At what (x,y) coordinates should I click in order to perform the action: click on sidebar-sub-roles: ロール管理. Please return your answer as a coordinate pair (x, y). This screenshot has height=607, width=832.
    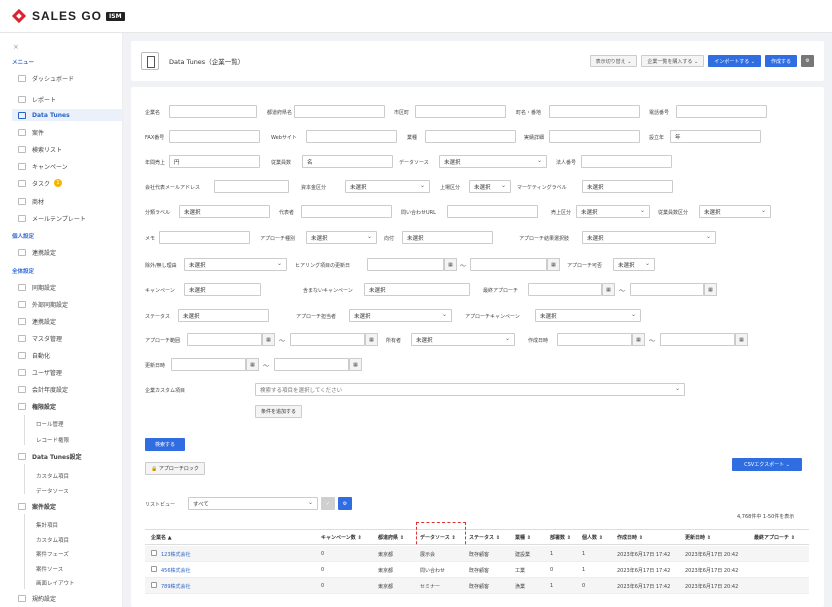
    Looking at the image, I should click on (50, 424).